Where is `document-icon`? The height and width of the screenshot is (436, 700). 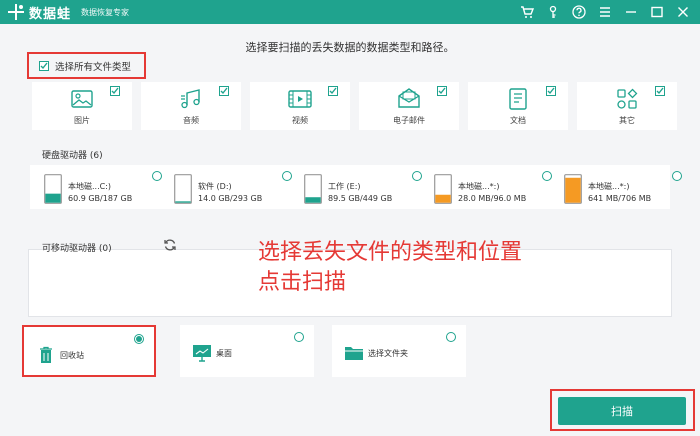 document-icon is located at coordinates (518, 99).